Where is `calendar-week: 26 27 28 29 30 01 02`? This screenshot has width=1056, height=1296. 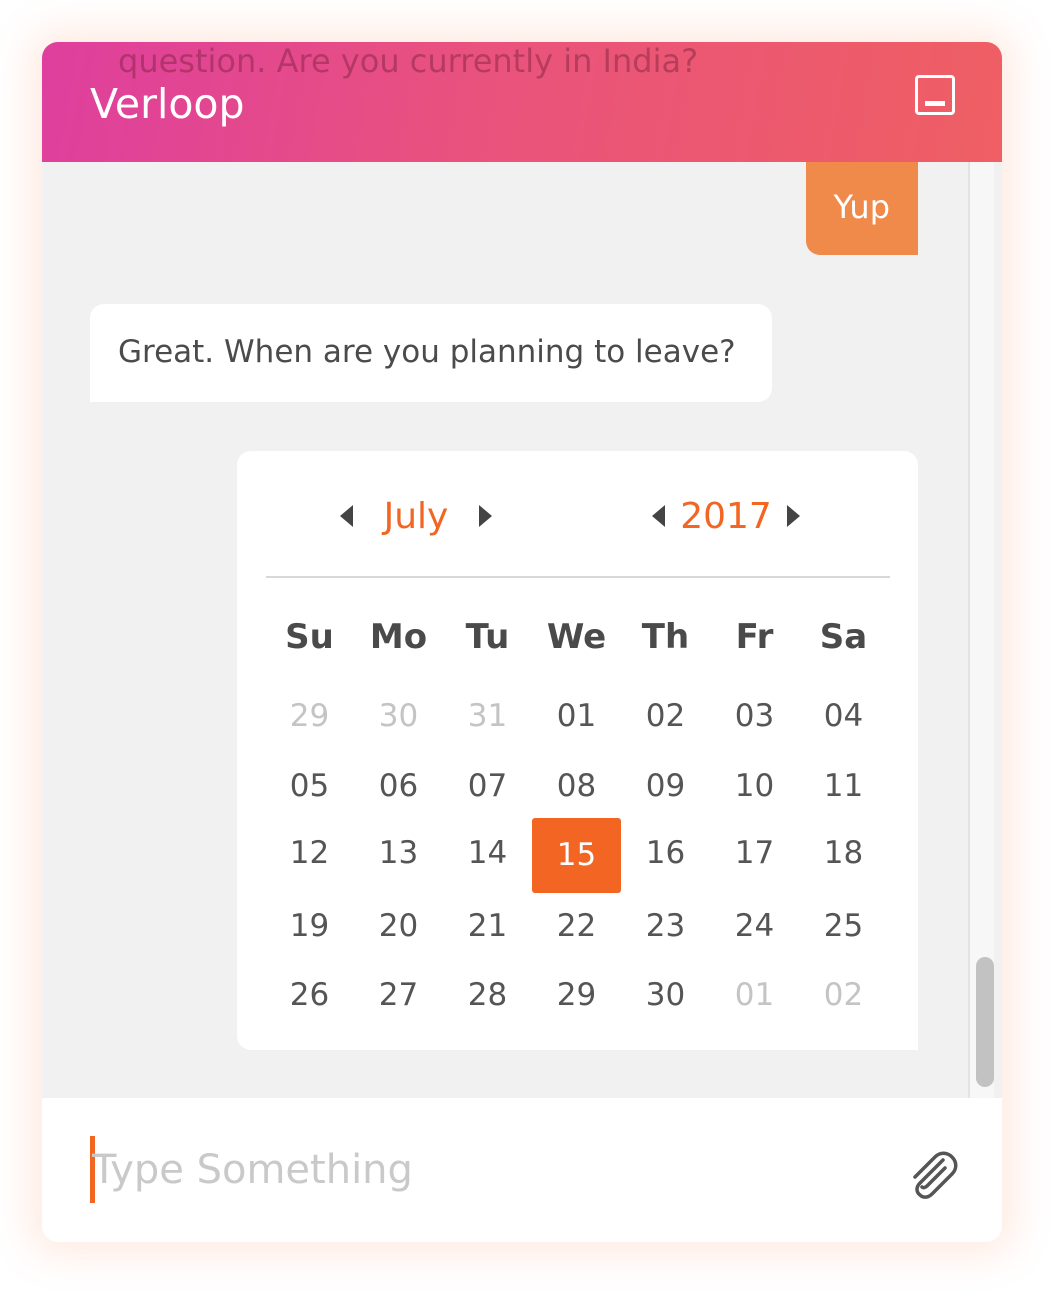 calendar-week: 26 27 28 29 30 01 02 is located at coordinates (577, 995).